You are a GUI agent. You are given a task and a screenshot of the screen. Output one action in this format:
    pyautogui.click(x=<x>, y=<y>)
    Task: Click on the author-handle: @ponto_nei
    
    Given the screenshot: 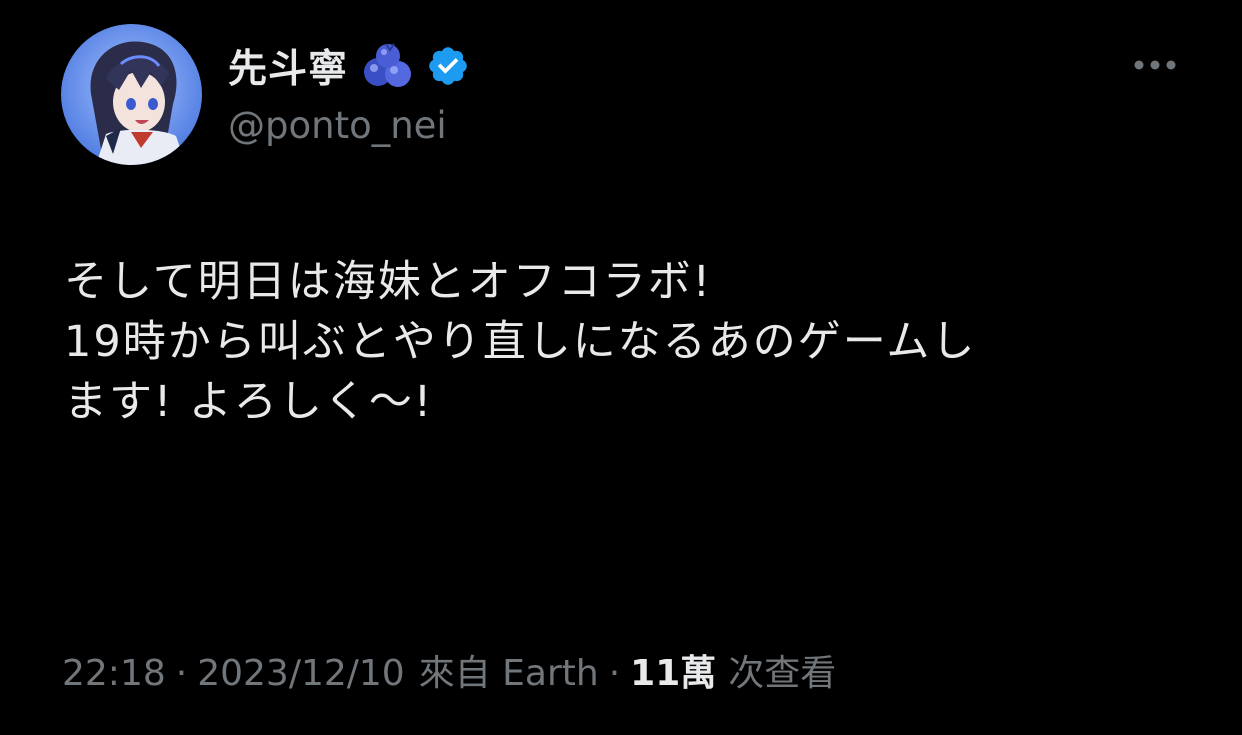 What is the action you would take?
    pyautogui.click(x=337, y=125)
    